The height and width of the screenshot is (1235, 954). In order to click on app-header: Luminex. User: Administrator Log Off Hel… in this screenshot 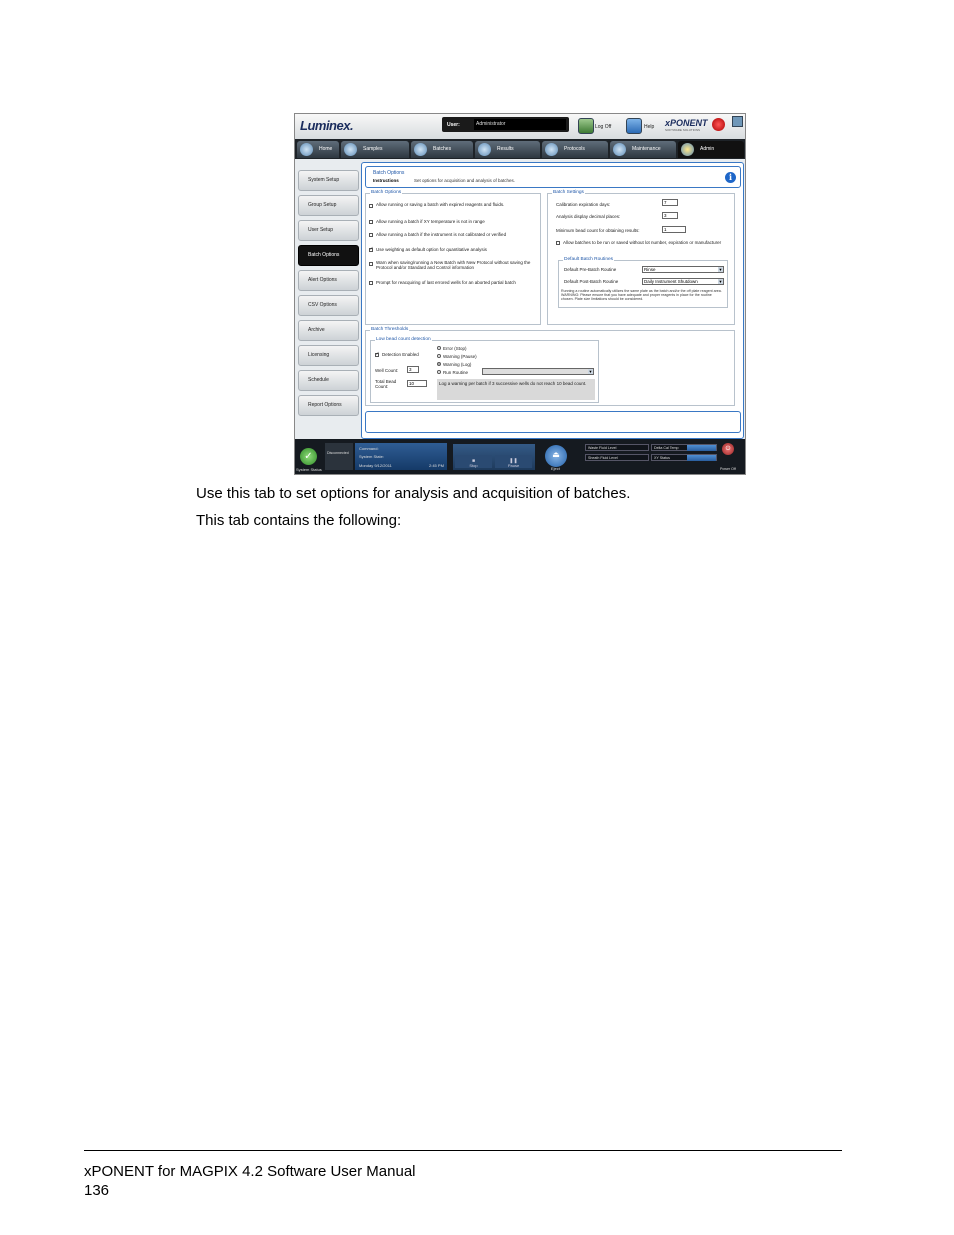, I will do `click(520, 126)`.